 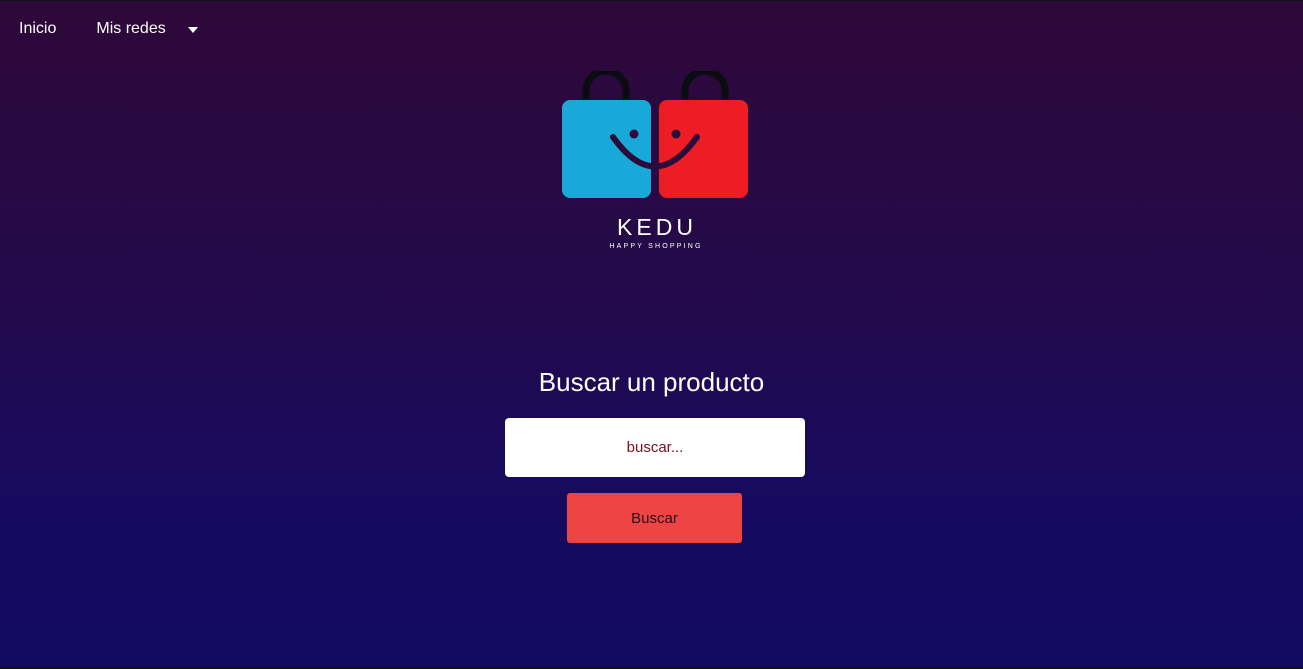 I want to click on brand-tagline: HAPPY SHOPPING, so click(x=656, y=246).